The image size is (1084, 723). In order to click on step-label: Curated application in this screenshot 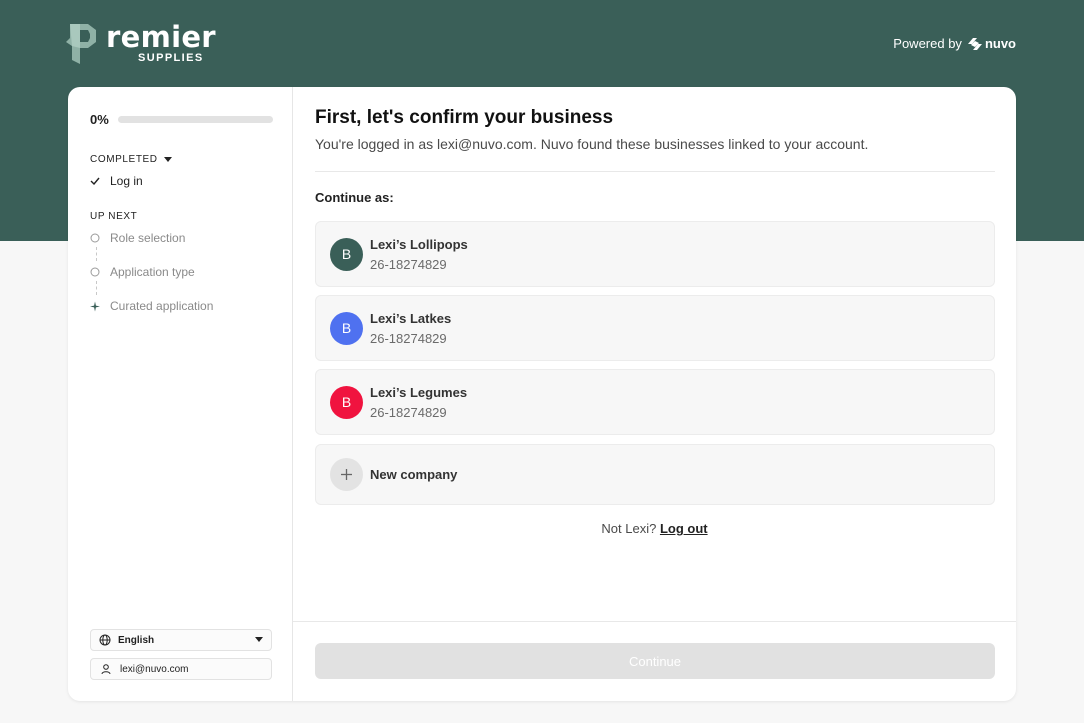, I will do `click(162, 306)`.